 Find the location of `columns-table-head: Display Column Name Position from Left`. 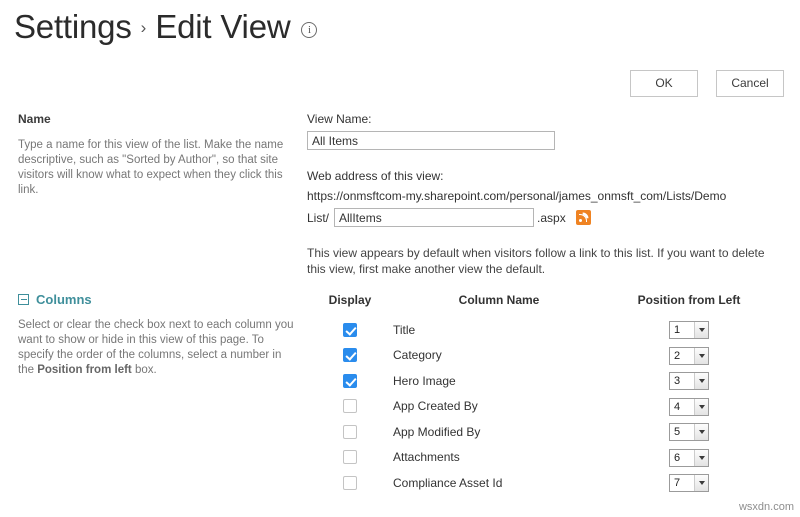

columns-table-head: Display Column Name Position from Left is located at coordinates (540, 304).